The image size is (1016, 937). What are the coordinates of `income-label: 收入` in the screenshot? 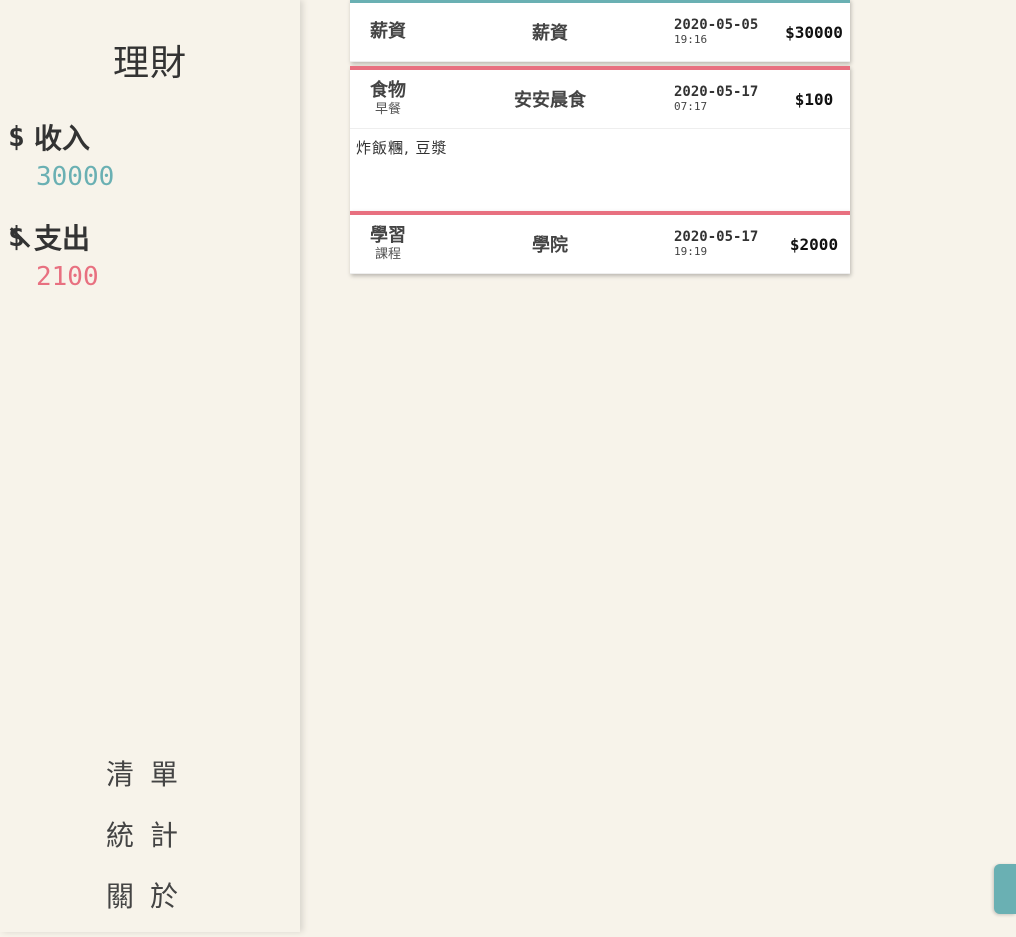 It's located at (62, 138).